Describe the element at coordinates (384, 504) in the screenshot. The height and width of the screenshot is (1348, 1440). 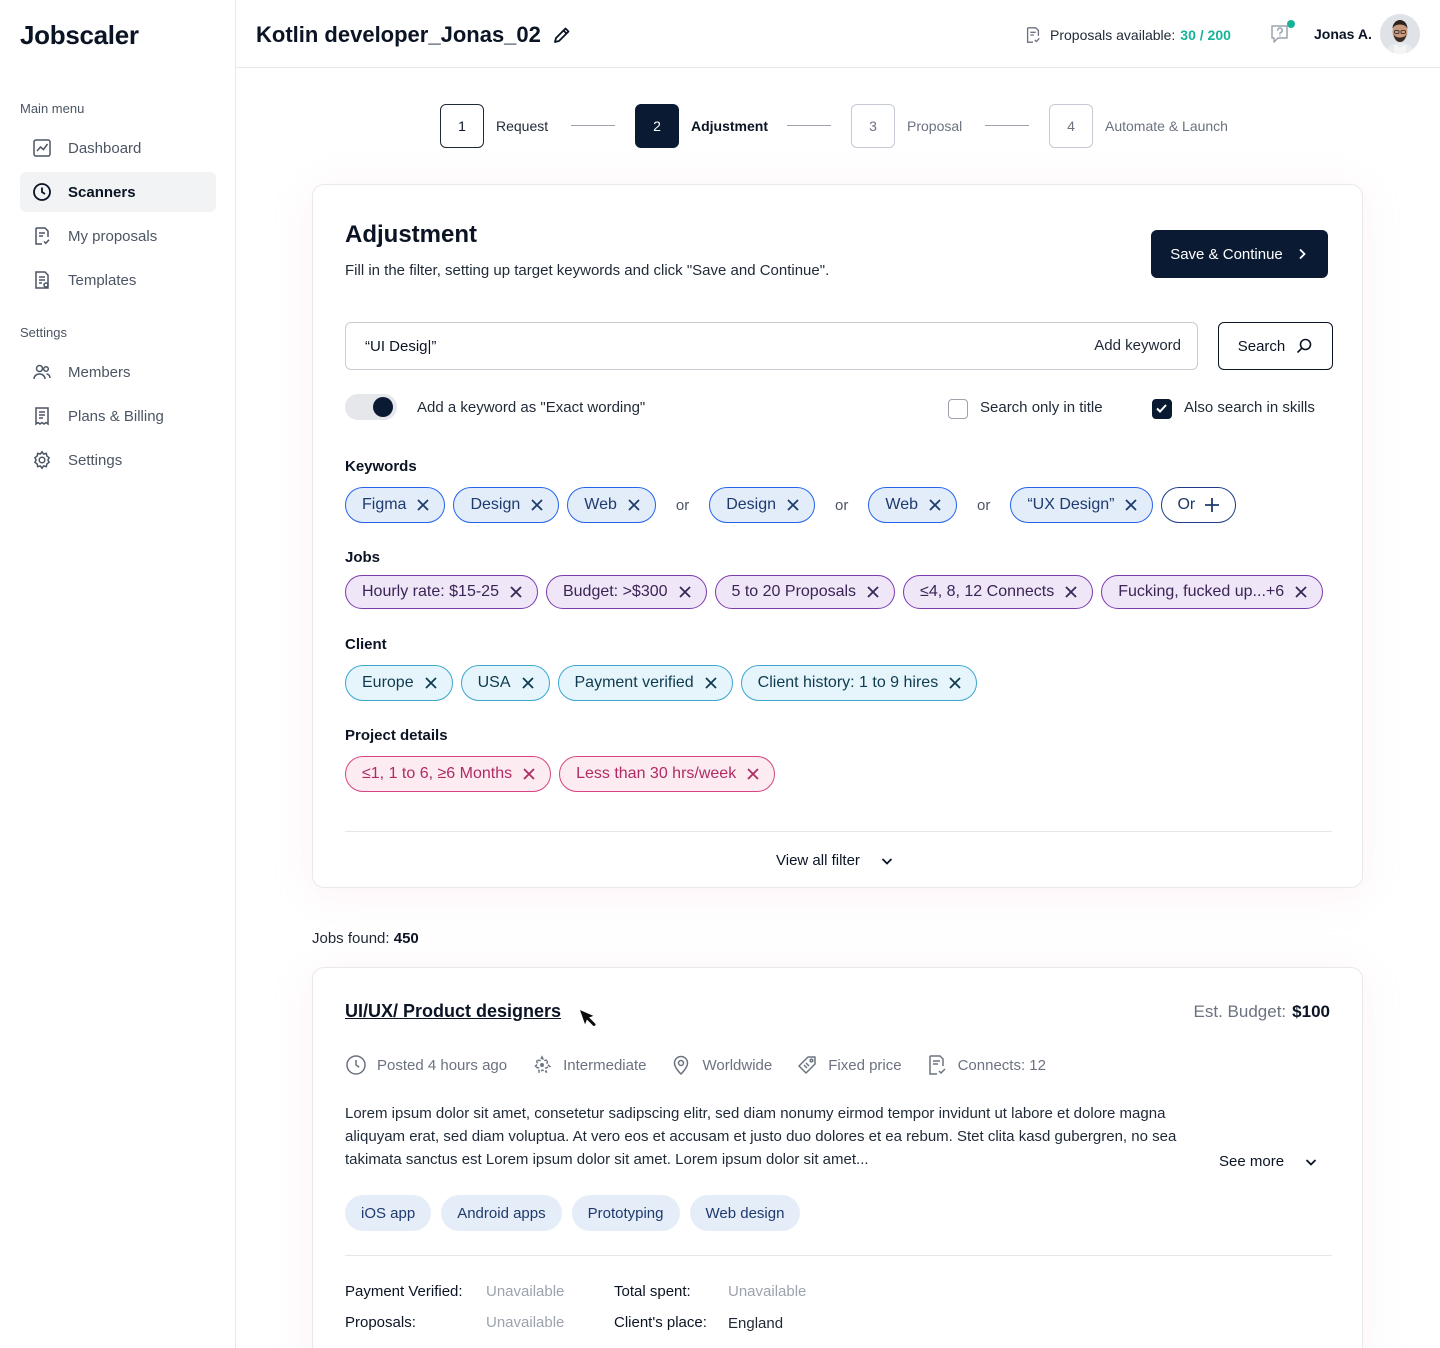
I see `chip-label: Figma` at that location.